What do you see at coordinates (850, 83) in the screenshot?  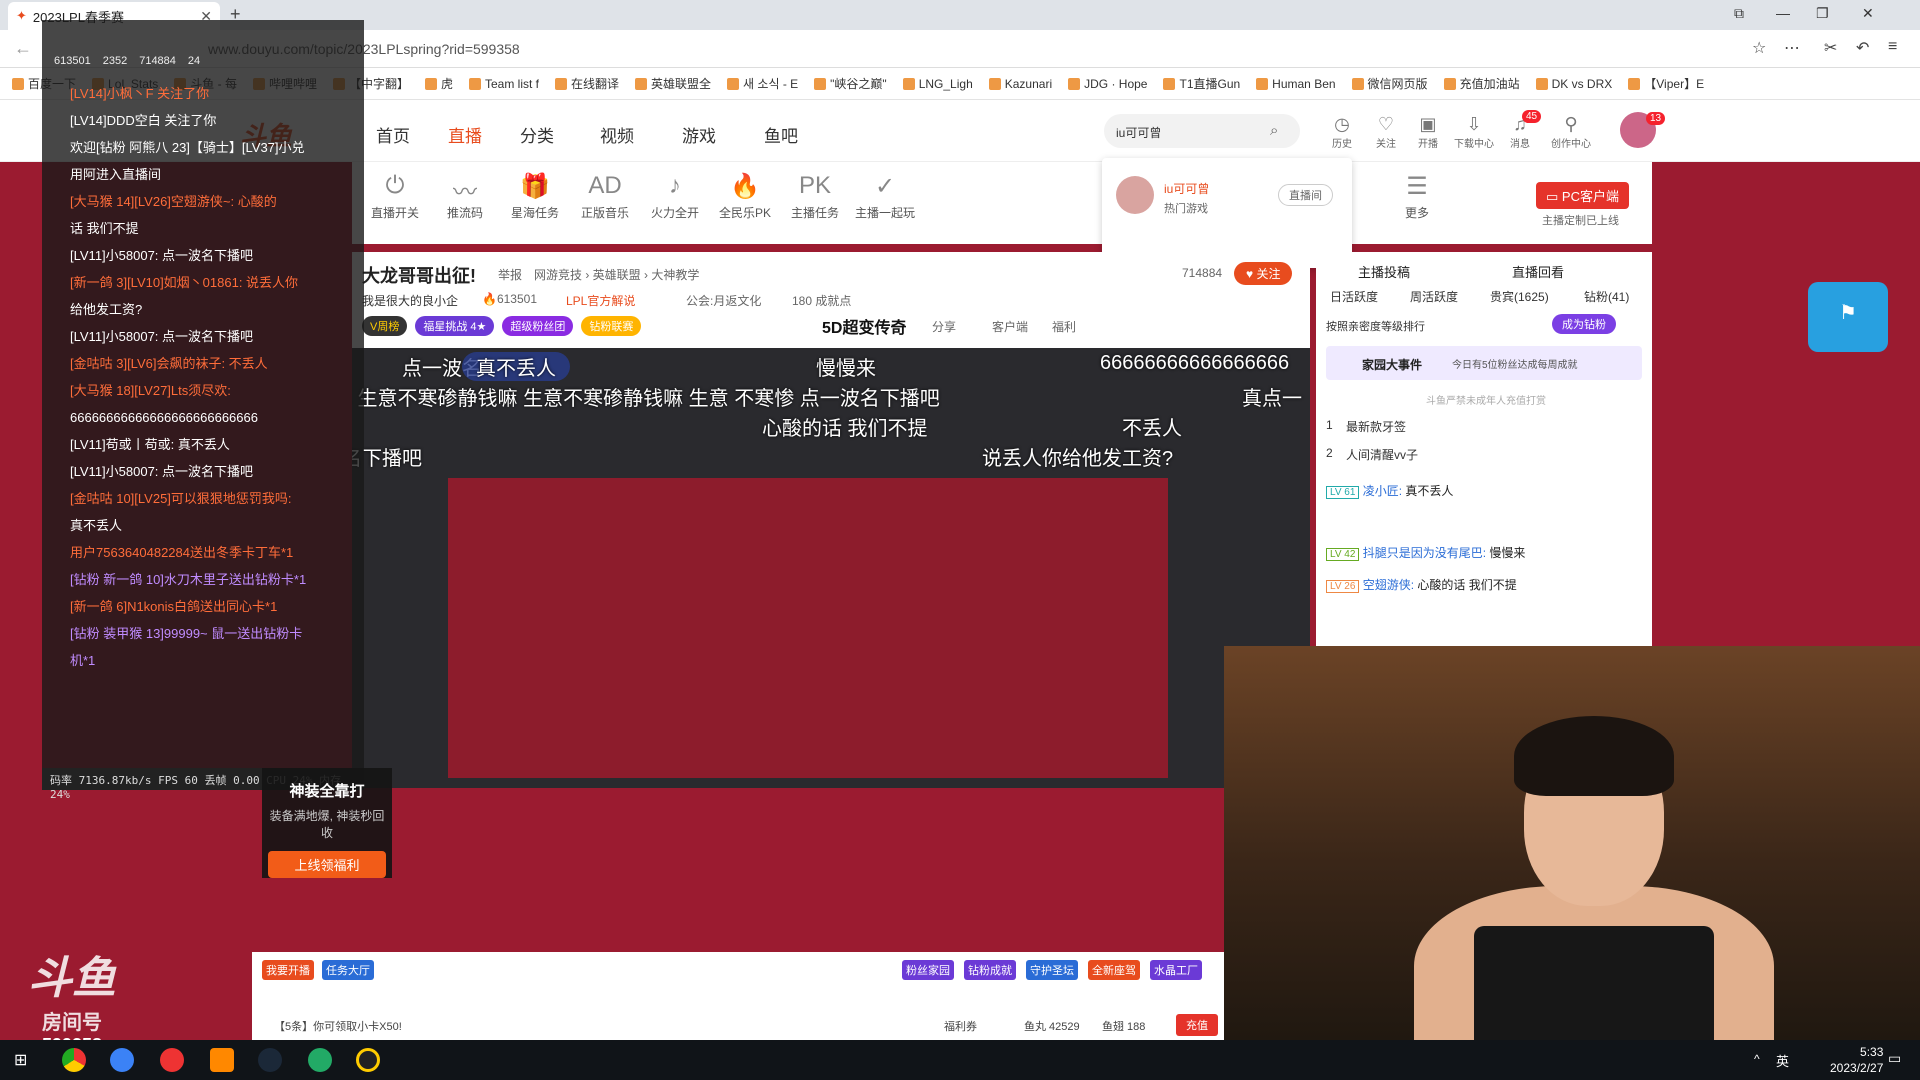 I see `bookmark-item: "峡谷之巅"` at bounding box center [850, 83].